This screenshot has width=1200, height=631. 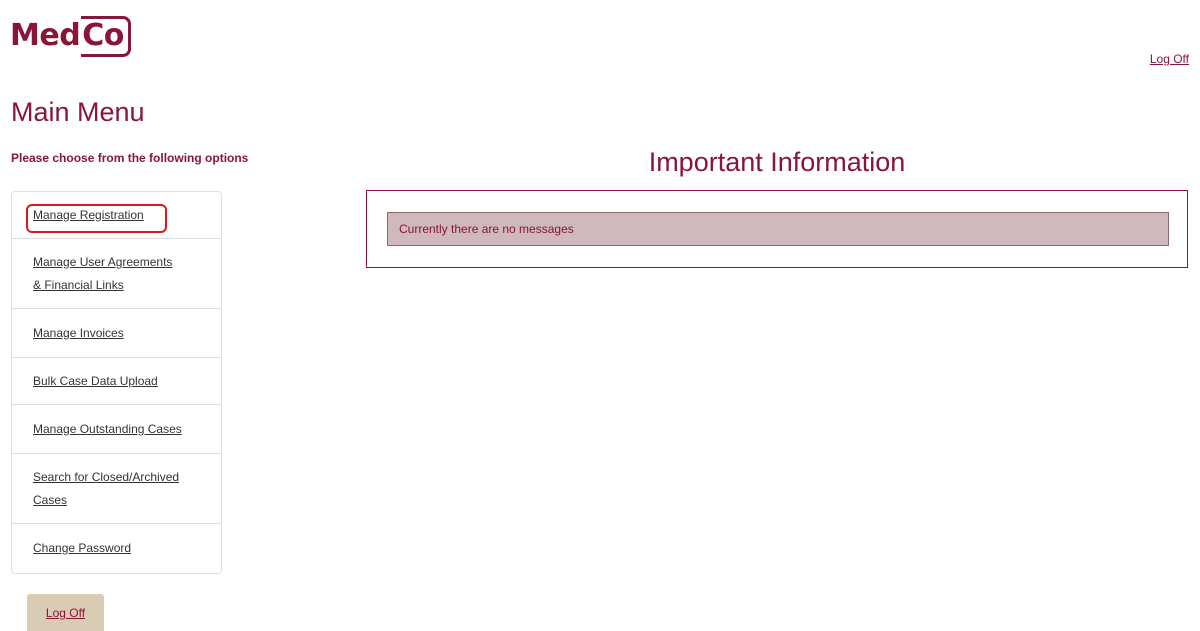 I want to click on menu-link-bulk-case-data-upload: Bulk Case Data Upload, so click(x=95, y=381).